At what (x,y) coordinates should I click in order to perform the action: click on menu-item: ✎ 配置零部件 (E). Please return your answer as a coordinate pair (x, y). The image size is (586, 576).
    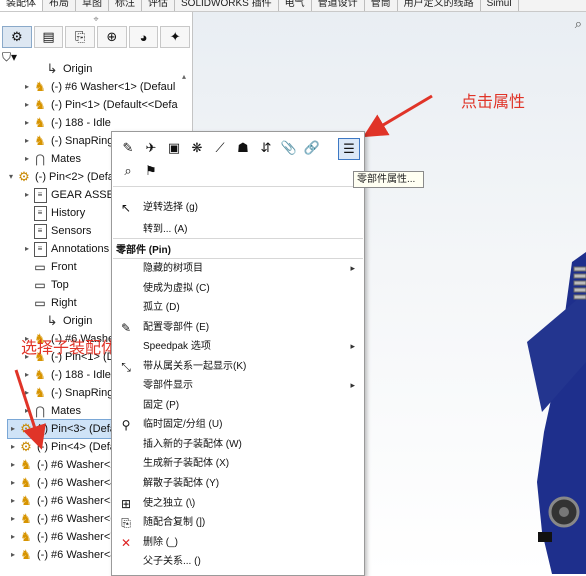
    Looking at the image, I should click on (238, 327).